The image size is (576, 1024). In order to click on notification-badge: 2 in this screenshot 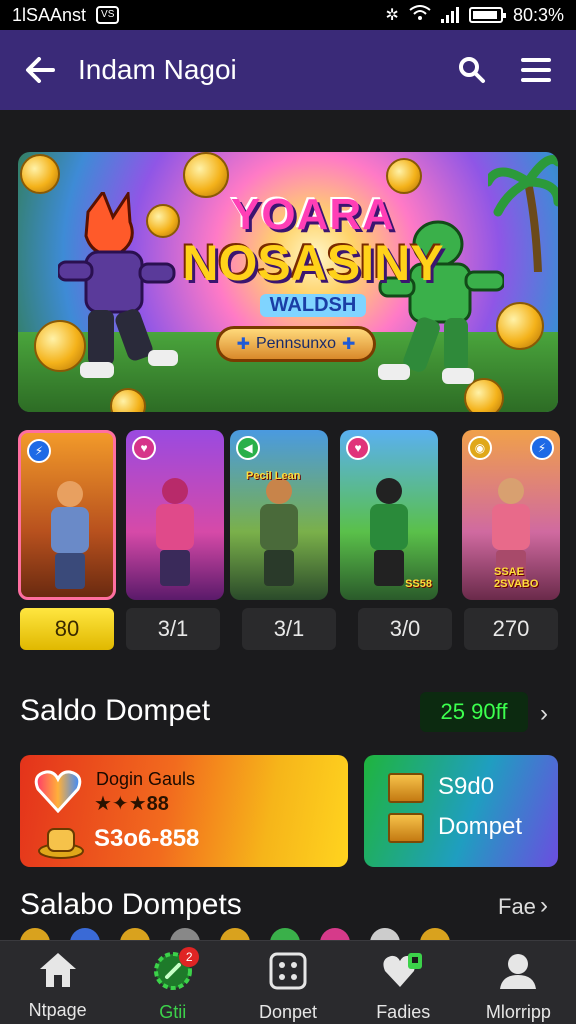, I will do `click(189, 957)`.